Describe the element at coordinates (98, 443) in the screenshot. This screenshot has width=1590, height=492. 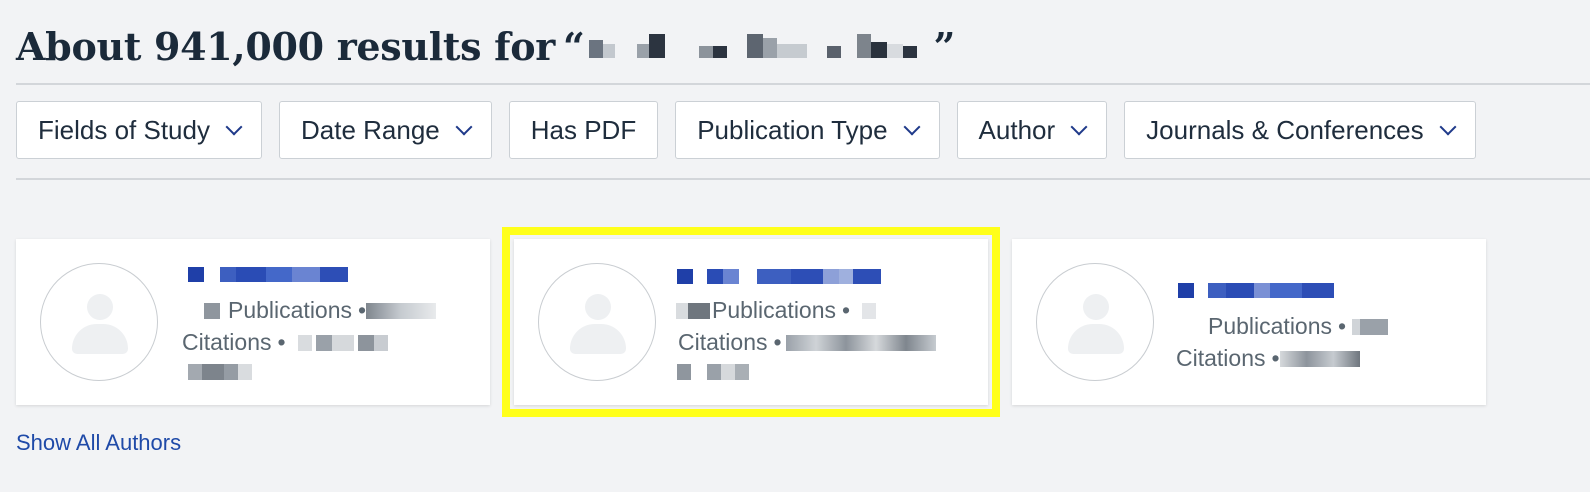
I see `show-all-authors-link: Show All Authors` at that location.